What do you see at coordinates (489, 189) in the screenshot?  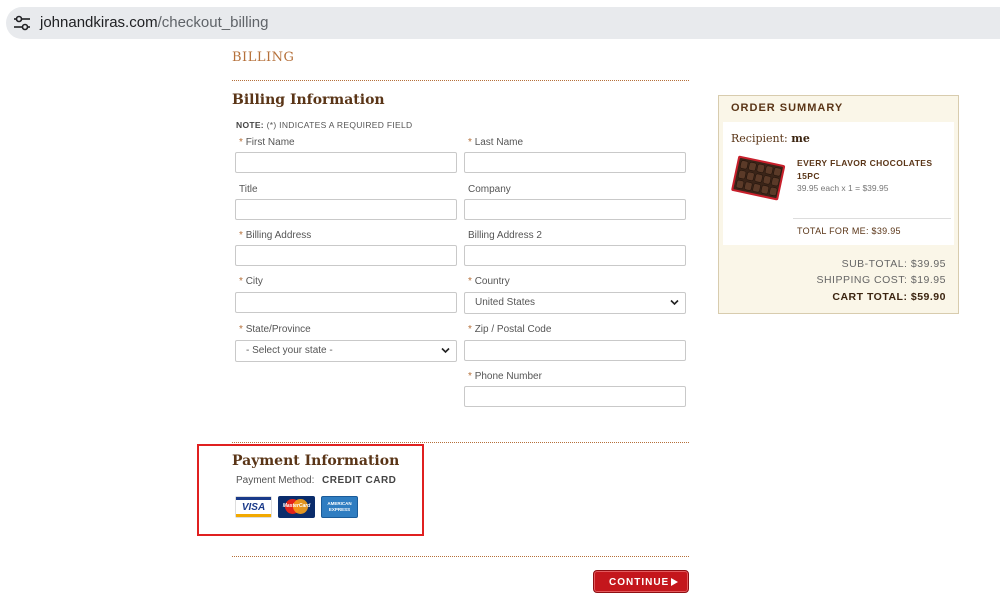 I see `company-label: Company` at bounding box center [489, 189].